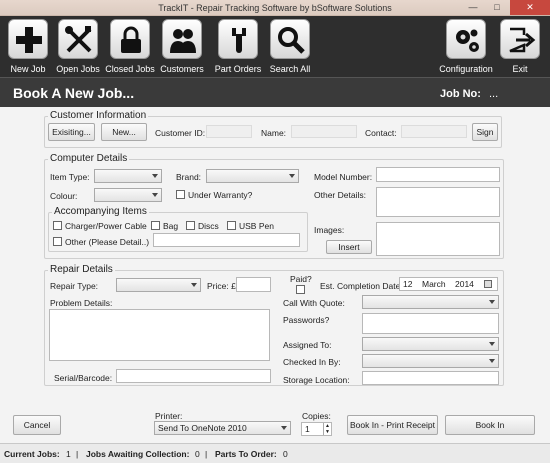  I want to click on problem-details-input, so click(159, 335).